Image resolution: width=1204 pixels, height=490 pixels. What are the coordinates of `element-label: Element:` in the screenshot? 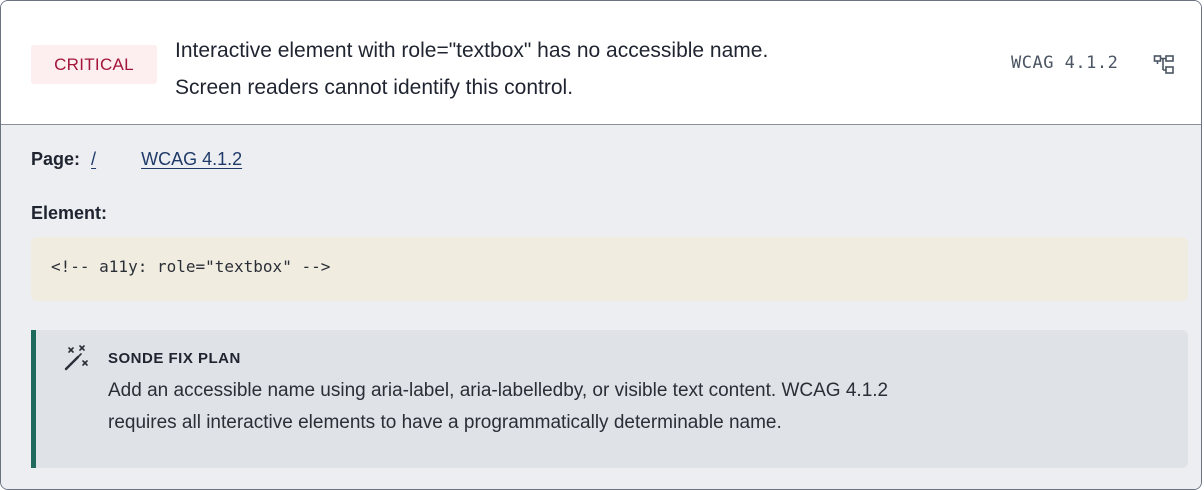 It's located at (69, 213).